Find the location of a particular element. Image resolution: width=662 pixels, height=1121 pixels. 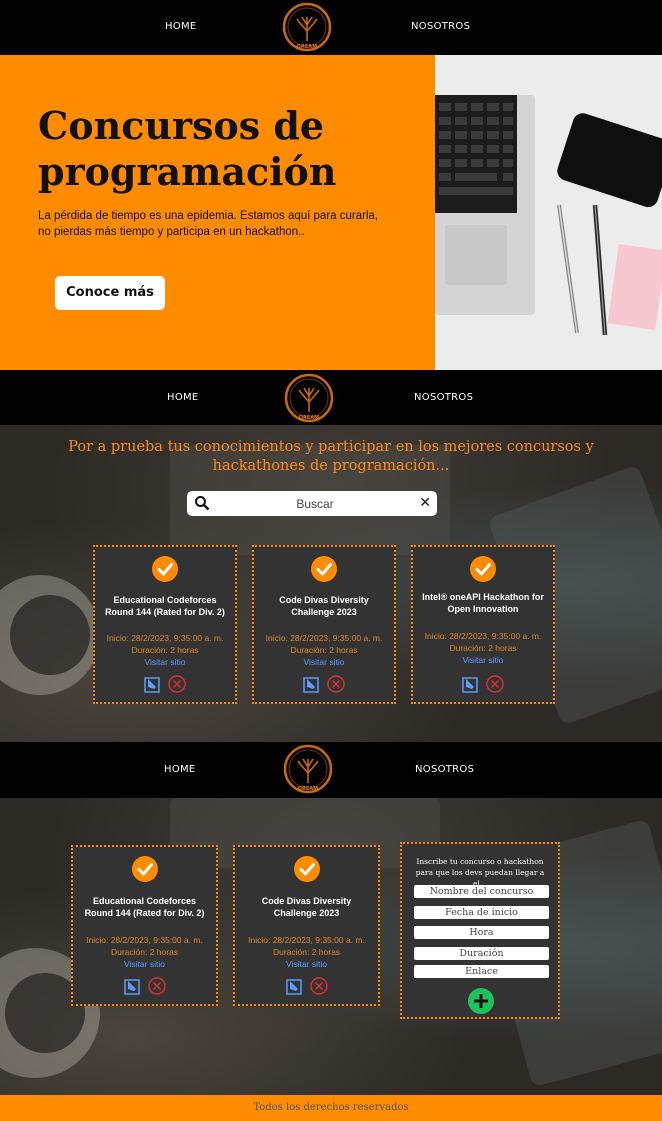

top-nav: HOME DREAM NOSOTROS is located at coordinates (331, 27).